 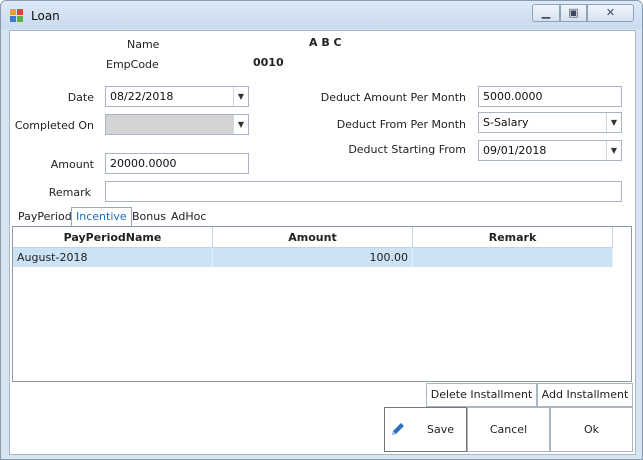 What do you see at coordinates (550, 96) in the screenshot?
I see `deduct-amount-input: 5000.0000` at bounding box center [550, 96].